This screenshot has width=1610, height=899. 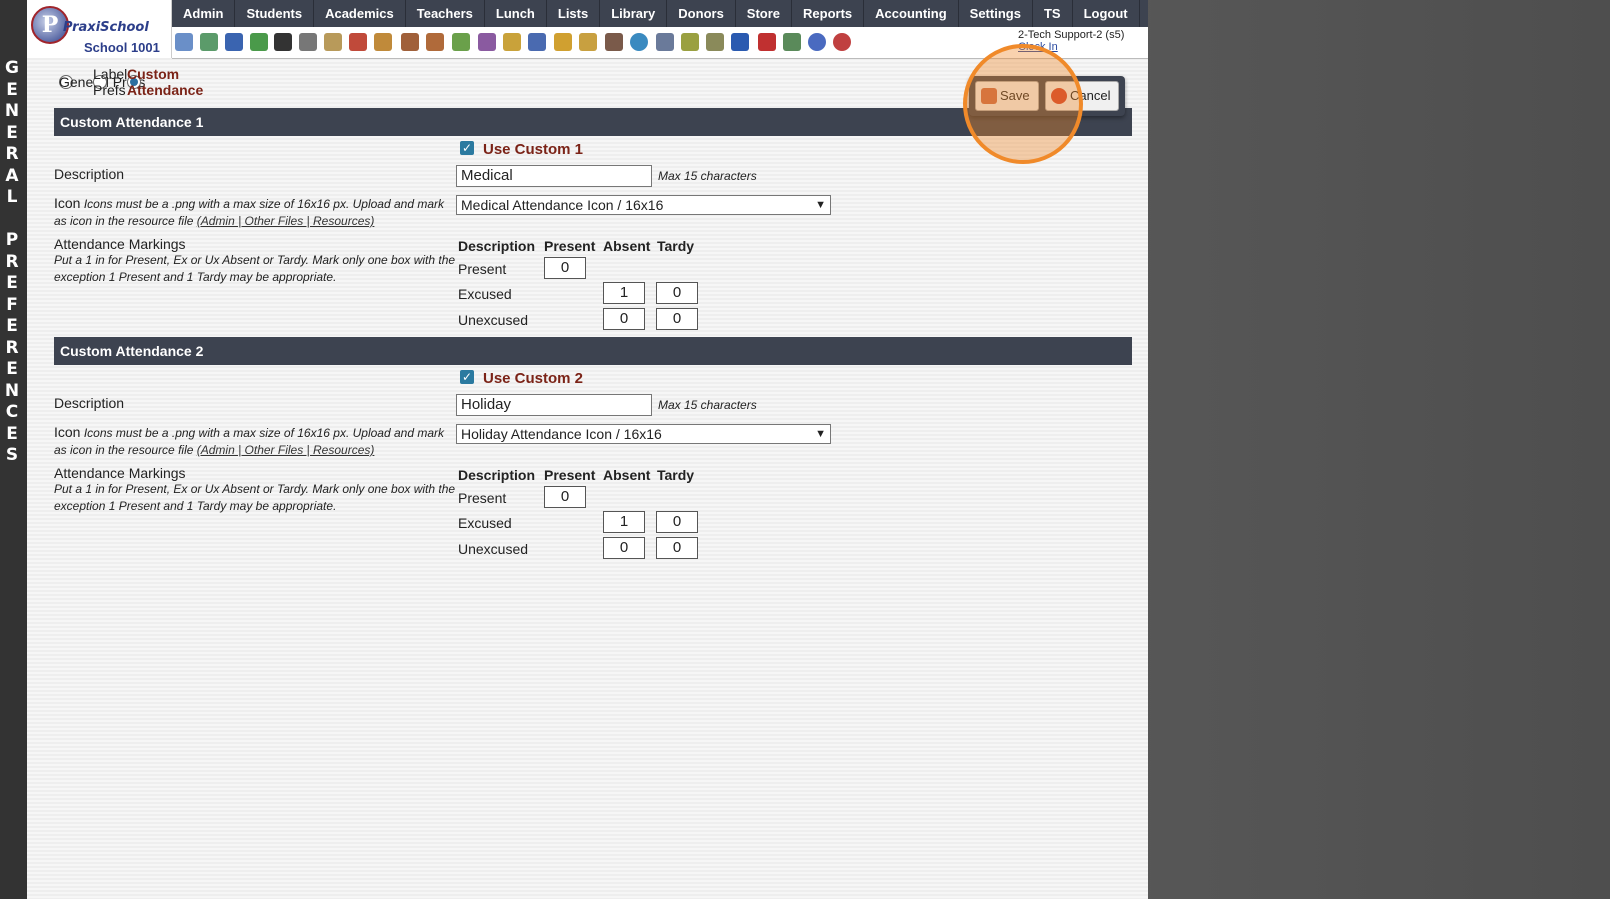 What do you see at coordinates (512, 42) in the screenshot?
I see `lunch-icon` at bounding box center [512, 42].